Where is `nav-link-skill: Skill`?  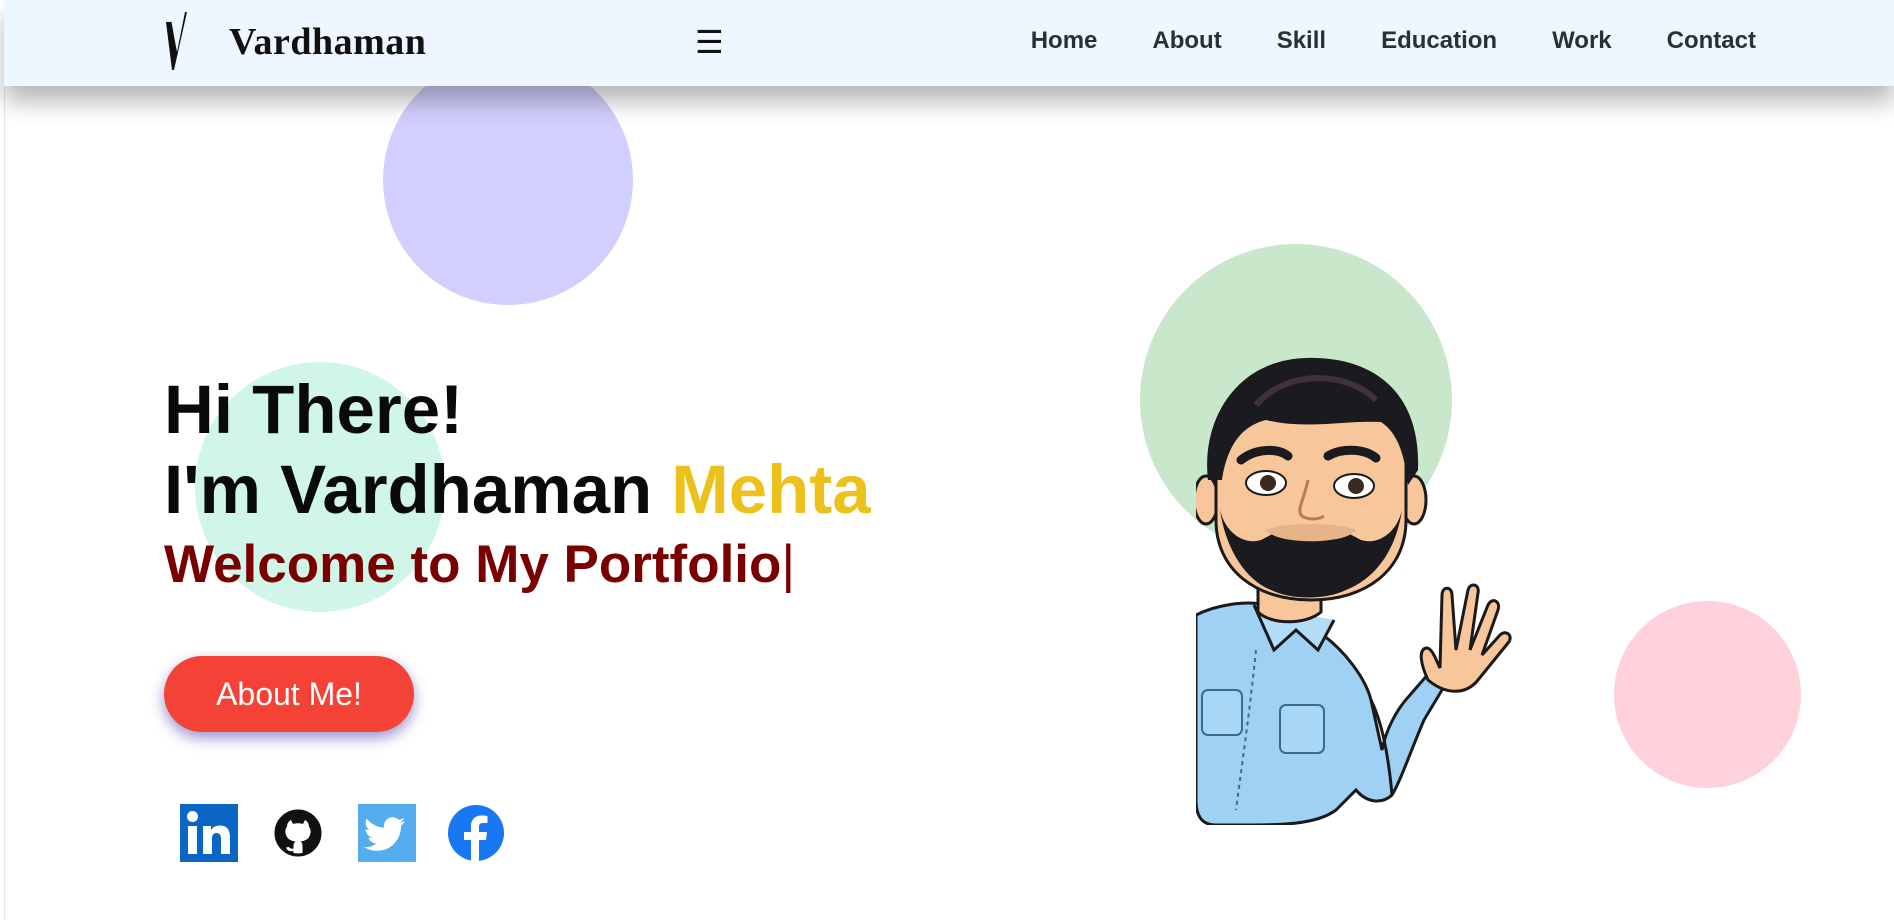
nav-link-skill: Skill is located at coordinates (1301, 41).